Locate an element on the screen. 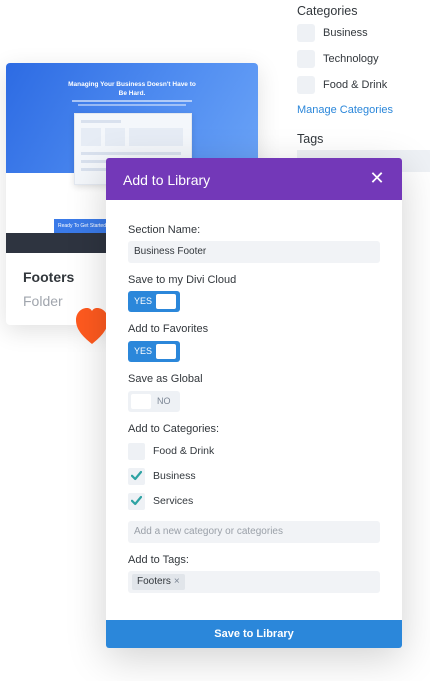  heart-icon is located at coordinates (92, 326).